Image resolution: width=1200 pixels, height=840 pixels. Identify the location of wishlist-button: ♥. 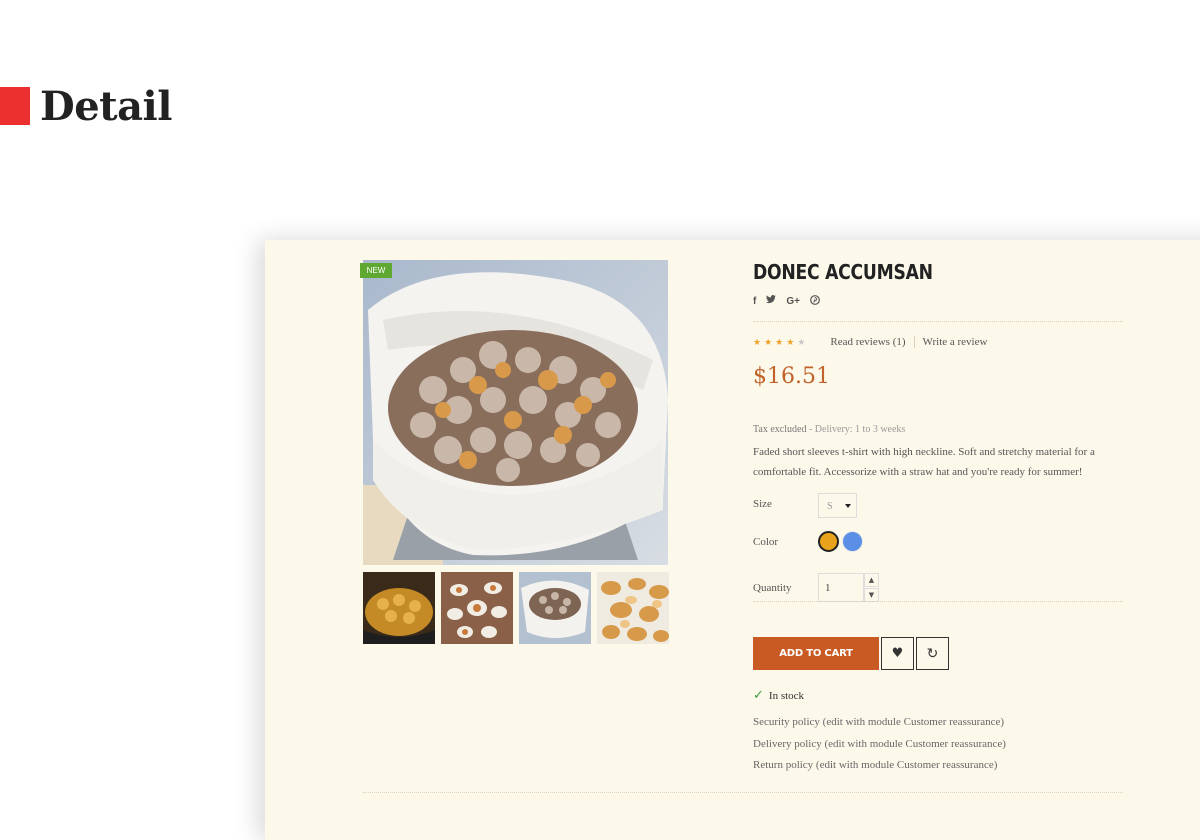
(897, 653).